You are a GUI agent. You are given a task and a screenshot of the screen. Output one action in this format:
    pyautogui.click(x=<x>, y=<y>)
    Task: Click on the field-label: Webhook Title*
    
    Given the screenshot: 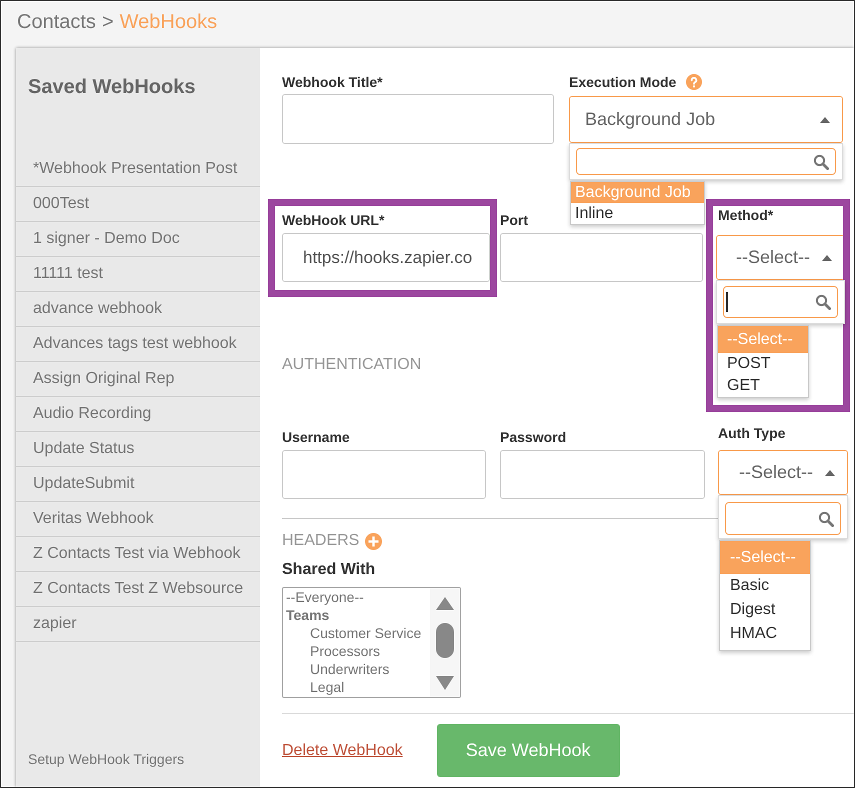 What is the action you would take?
    pyautogui.click(x=332, y=82)
    